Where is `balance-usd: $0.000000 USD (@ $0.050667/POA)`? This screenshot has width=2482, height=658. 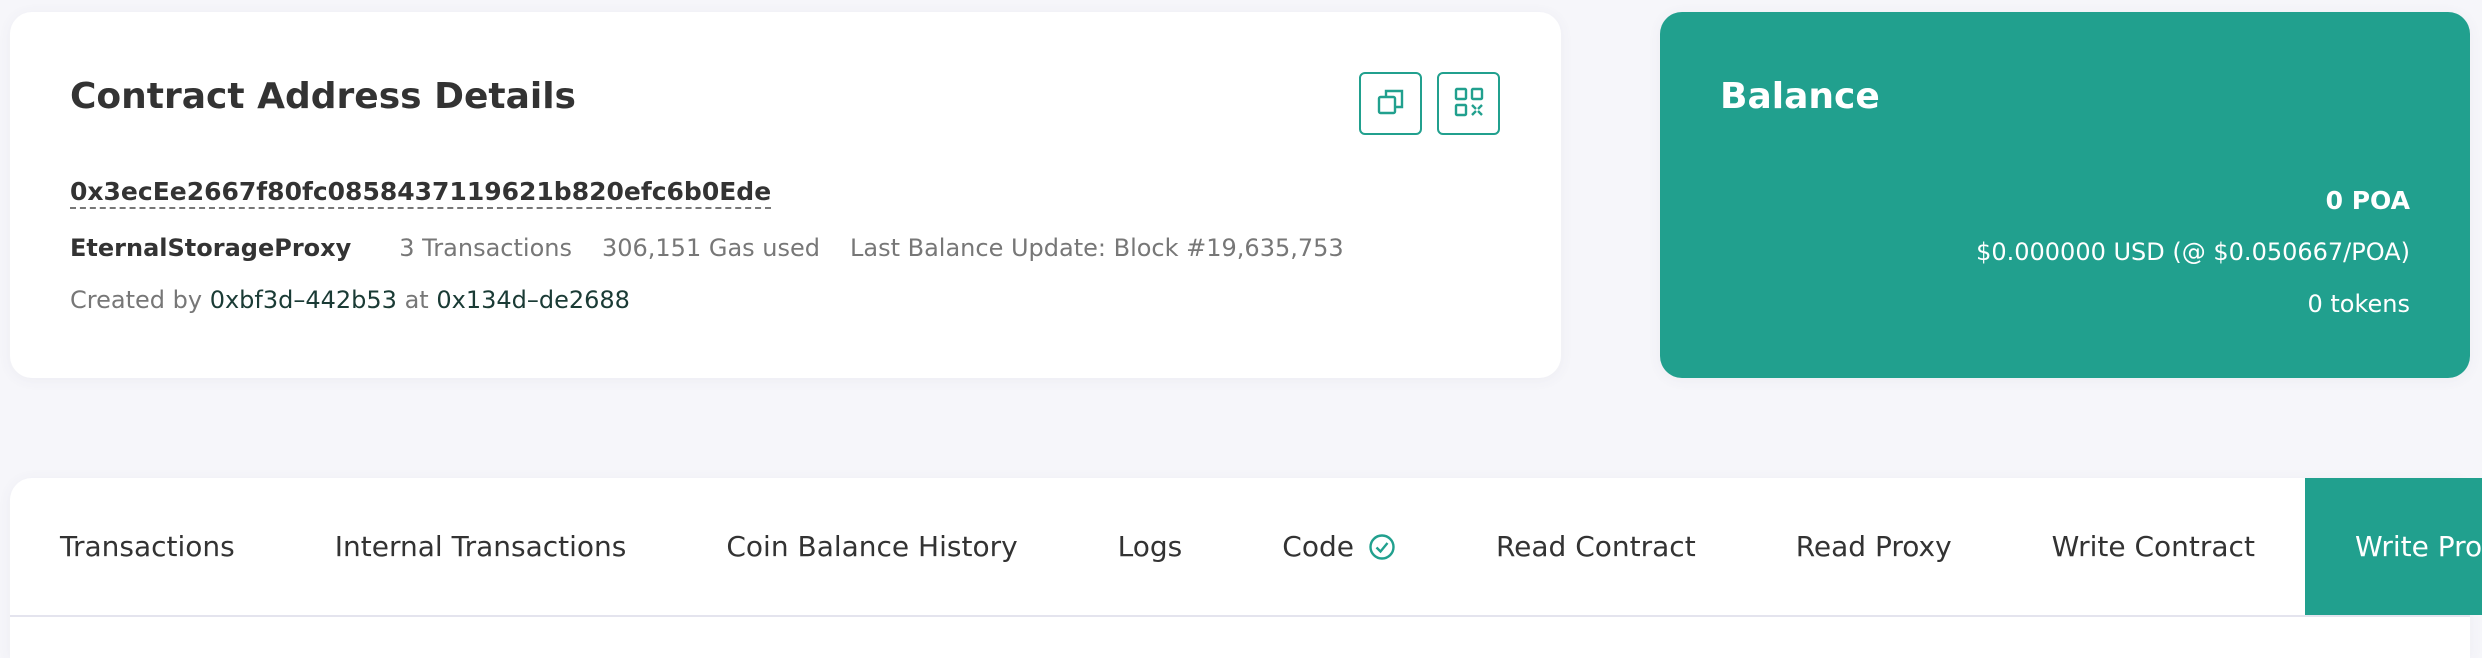
balance-usd: $0.000000 USD (@ $0.050667/POA) is located at coordinates (2193, 252).